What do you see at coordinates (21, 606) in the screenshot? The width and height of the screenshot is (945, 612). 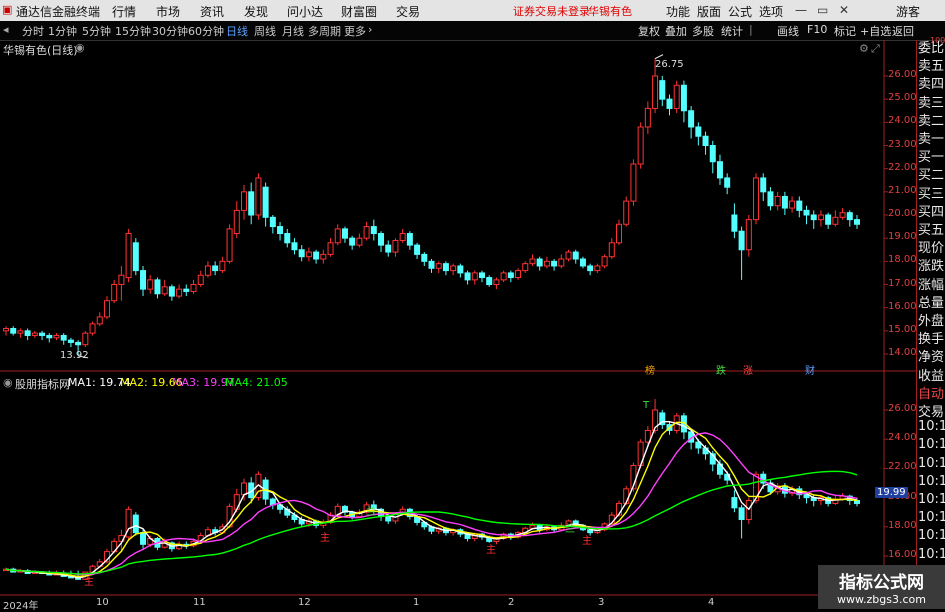 I see `x-label-2024: 2024年` at bounding box center [21, 606].